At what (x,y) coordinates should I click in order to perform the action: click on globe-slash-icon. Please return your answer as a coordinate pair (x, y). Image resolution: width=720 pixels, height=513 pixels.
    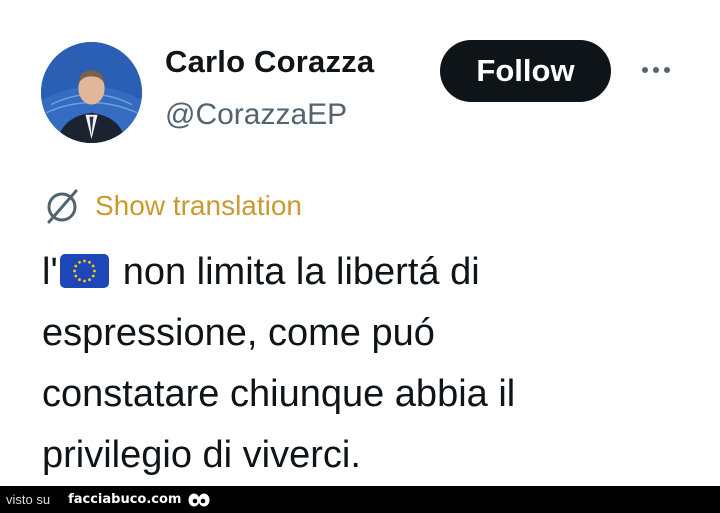
    Looking at the image, I should click on (62, 206).